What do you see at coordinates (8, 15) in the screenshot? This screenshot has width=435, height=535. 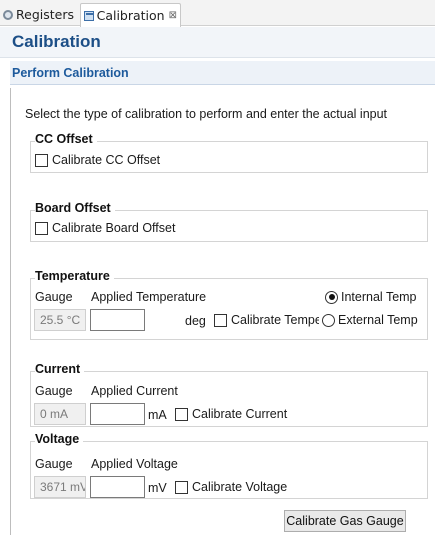 I see `gear-icon` at bounding box center [8, 15].